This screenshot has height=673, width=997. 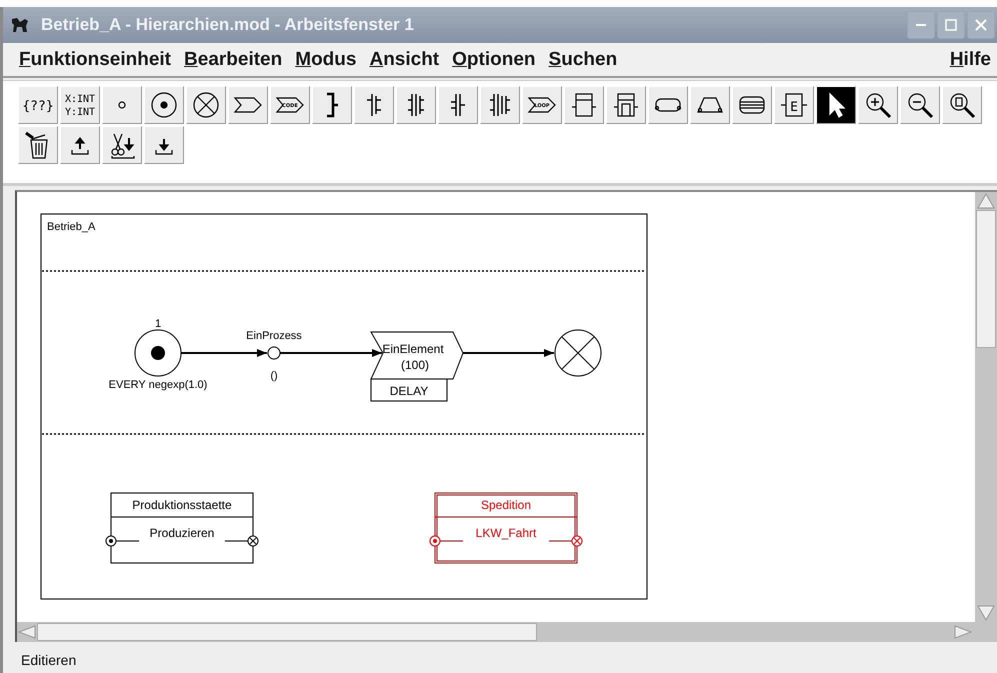 I want to click on menu-item: Modus, so click(x=325, y=59).